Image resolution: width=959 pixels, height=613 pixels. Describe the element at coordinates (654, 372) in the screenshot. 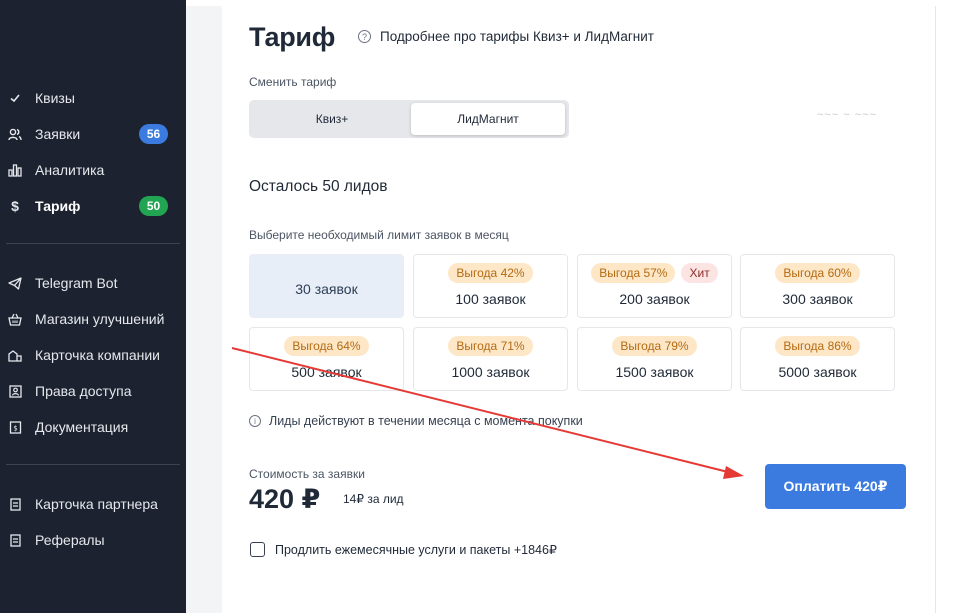

I see `option-name: 1500 заявок` at that location.